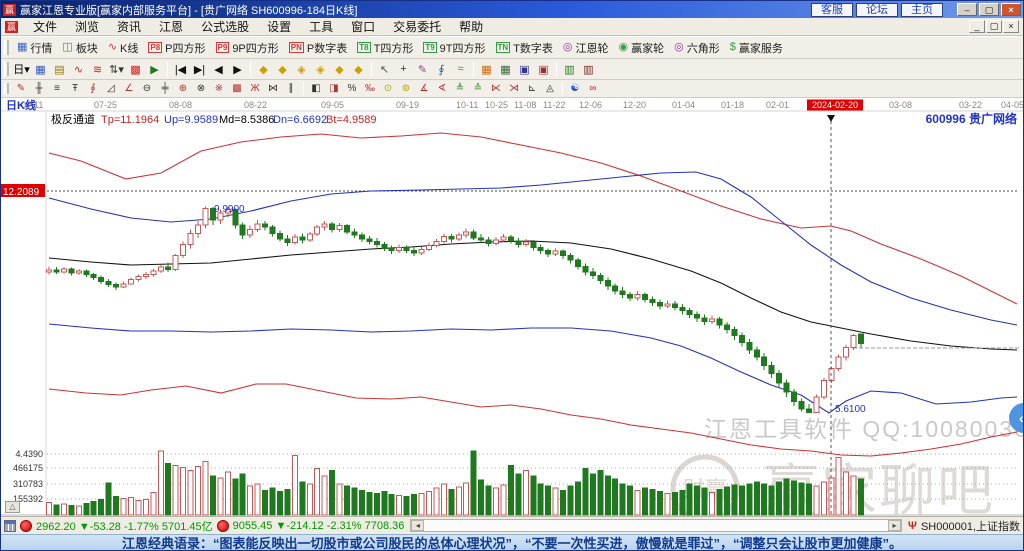  What do you see at coordinates (301, 69) in the screenshot?
I see `tool-zoom-diamond-3: ◈` at bounding box center [301, 69].